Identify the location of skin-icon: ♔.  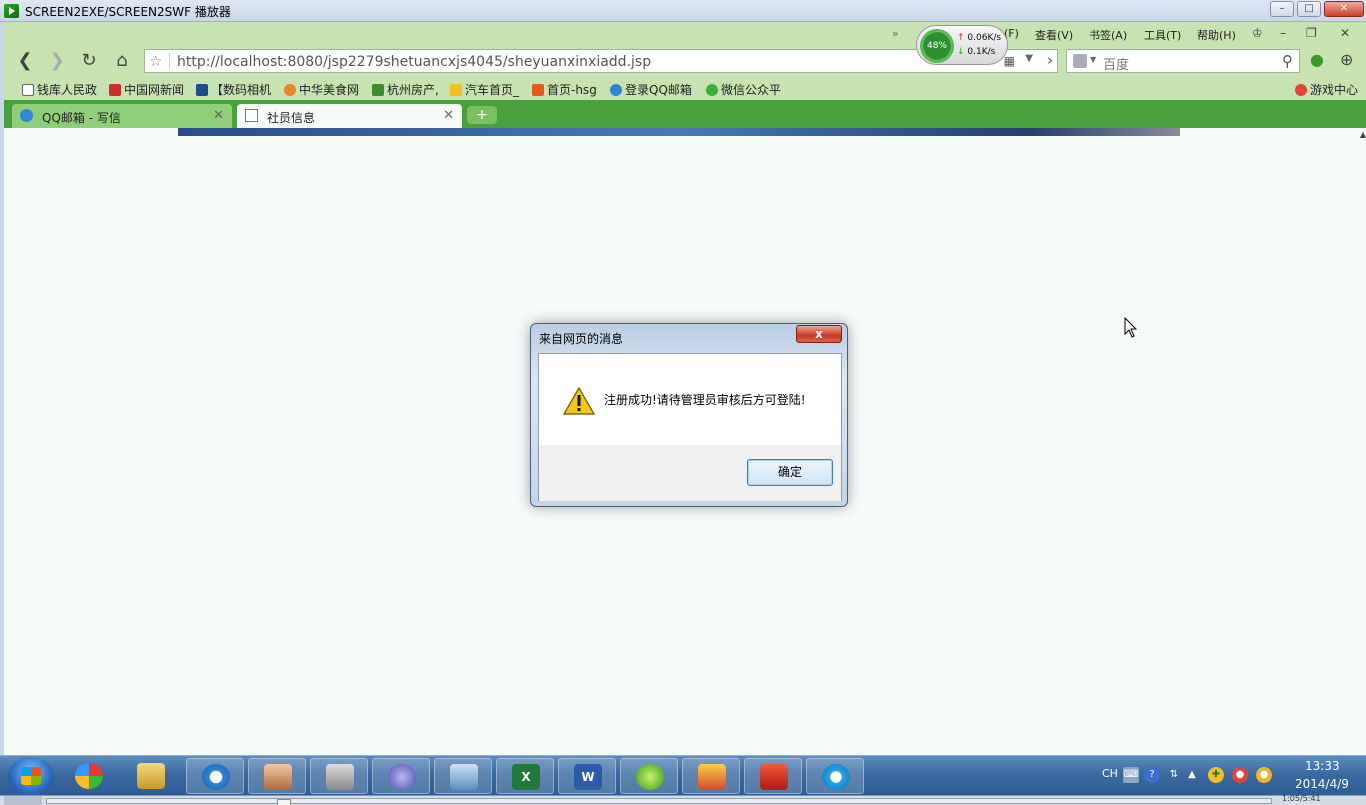
(1257, 33).